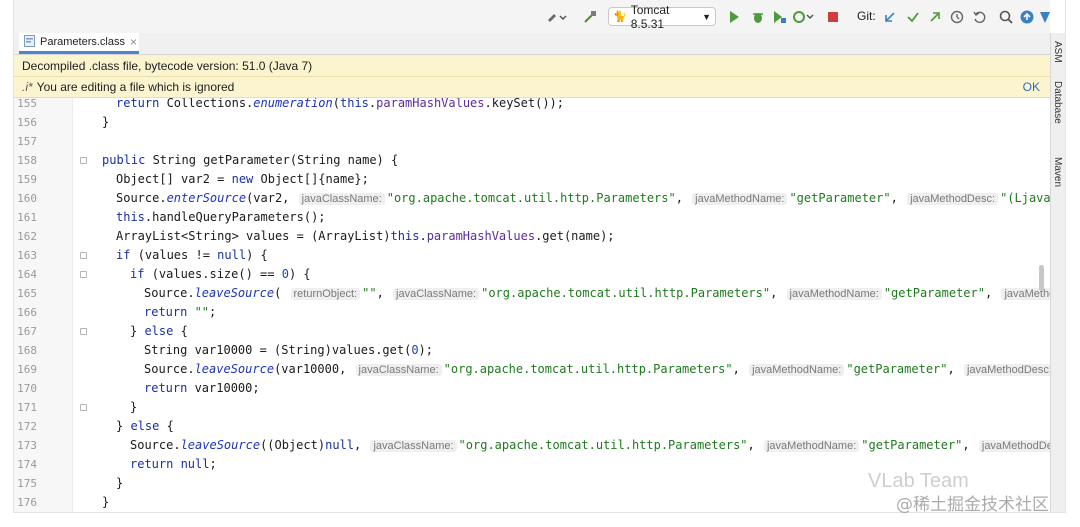 This screenshot has height=527, width=1080. Describe the element at coordinates (27, 350) in the screenshot. I see `line-number: 168` at that location.